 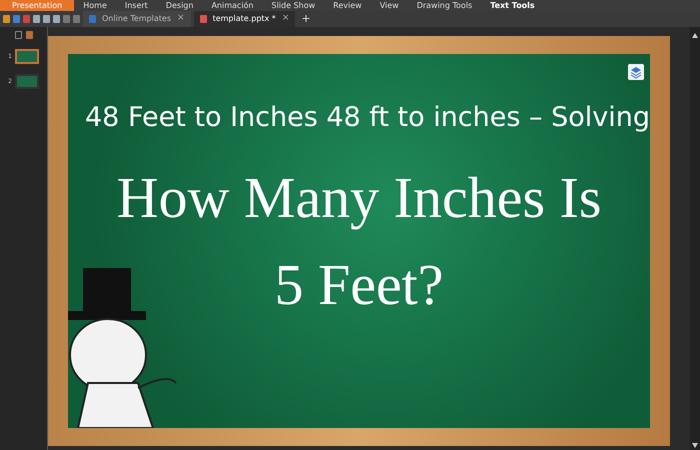 I want to click on menu-tab: Review, so click(x=347, y=5).